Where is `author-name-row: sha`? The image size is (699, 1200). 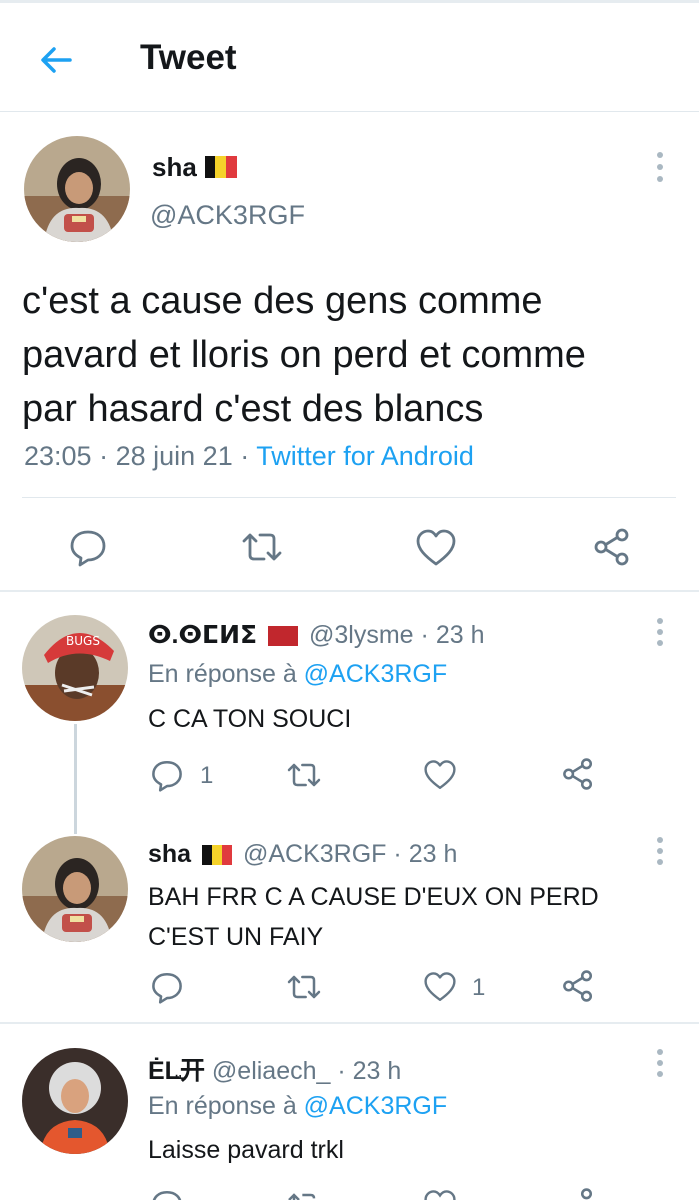
author-name-row: sha is located at coordinates (194, 167).